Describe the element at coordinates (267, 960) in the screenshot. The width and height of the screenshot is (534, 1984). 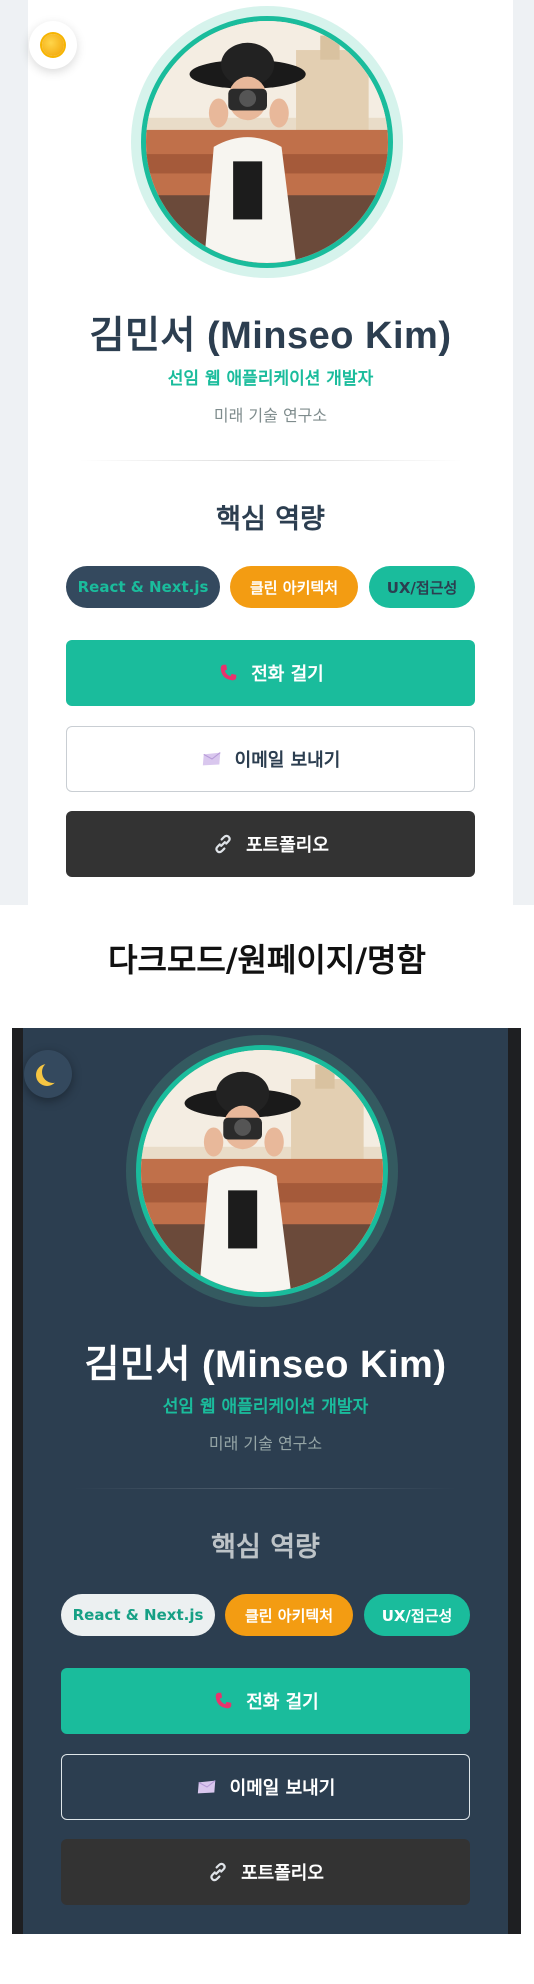
I see `section-caption: 다크모드/원페이지/명함` at that location.